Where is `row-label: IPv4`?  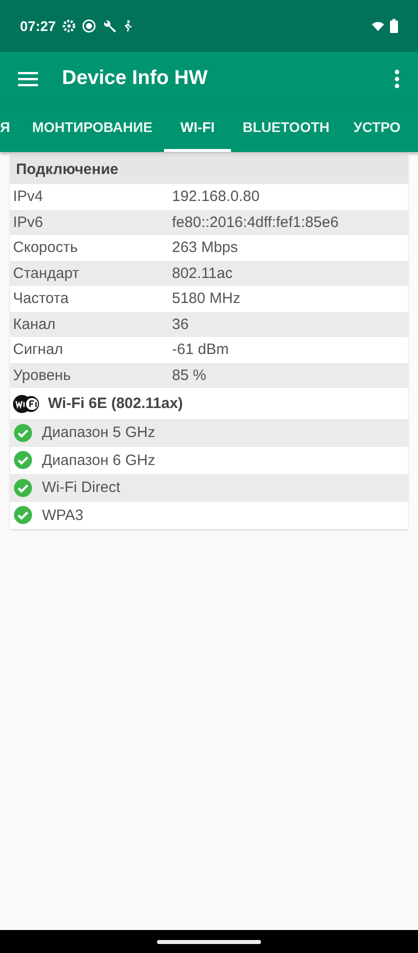 row-label: IPv4 is located at coordinates (28, 197).